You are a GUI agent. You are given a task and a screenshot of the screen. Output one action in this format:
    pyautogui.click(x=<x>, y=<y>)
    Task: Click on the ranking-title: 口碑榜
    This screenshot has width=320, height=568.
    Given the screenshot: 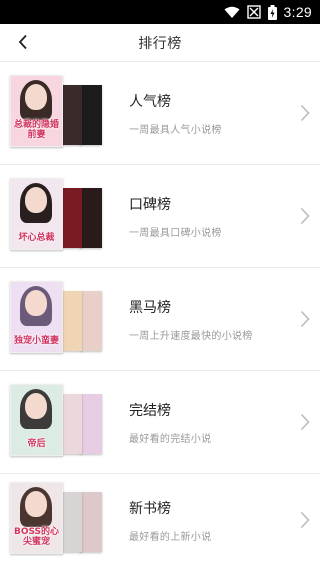 What is the action you would take?
    pyautogui.click(x=150, y=204)
    